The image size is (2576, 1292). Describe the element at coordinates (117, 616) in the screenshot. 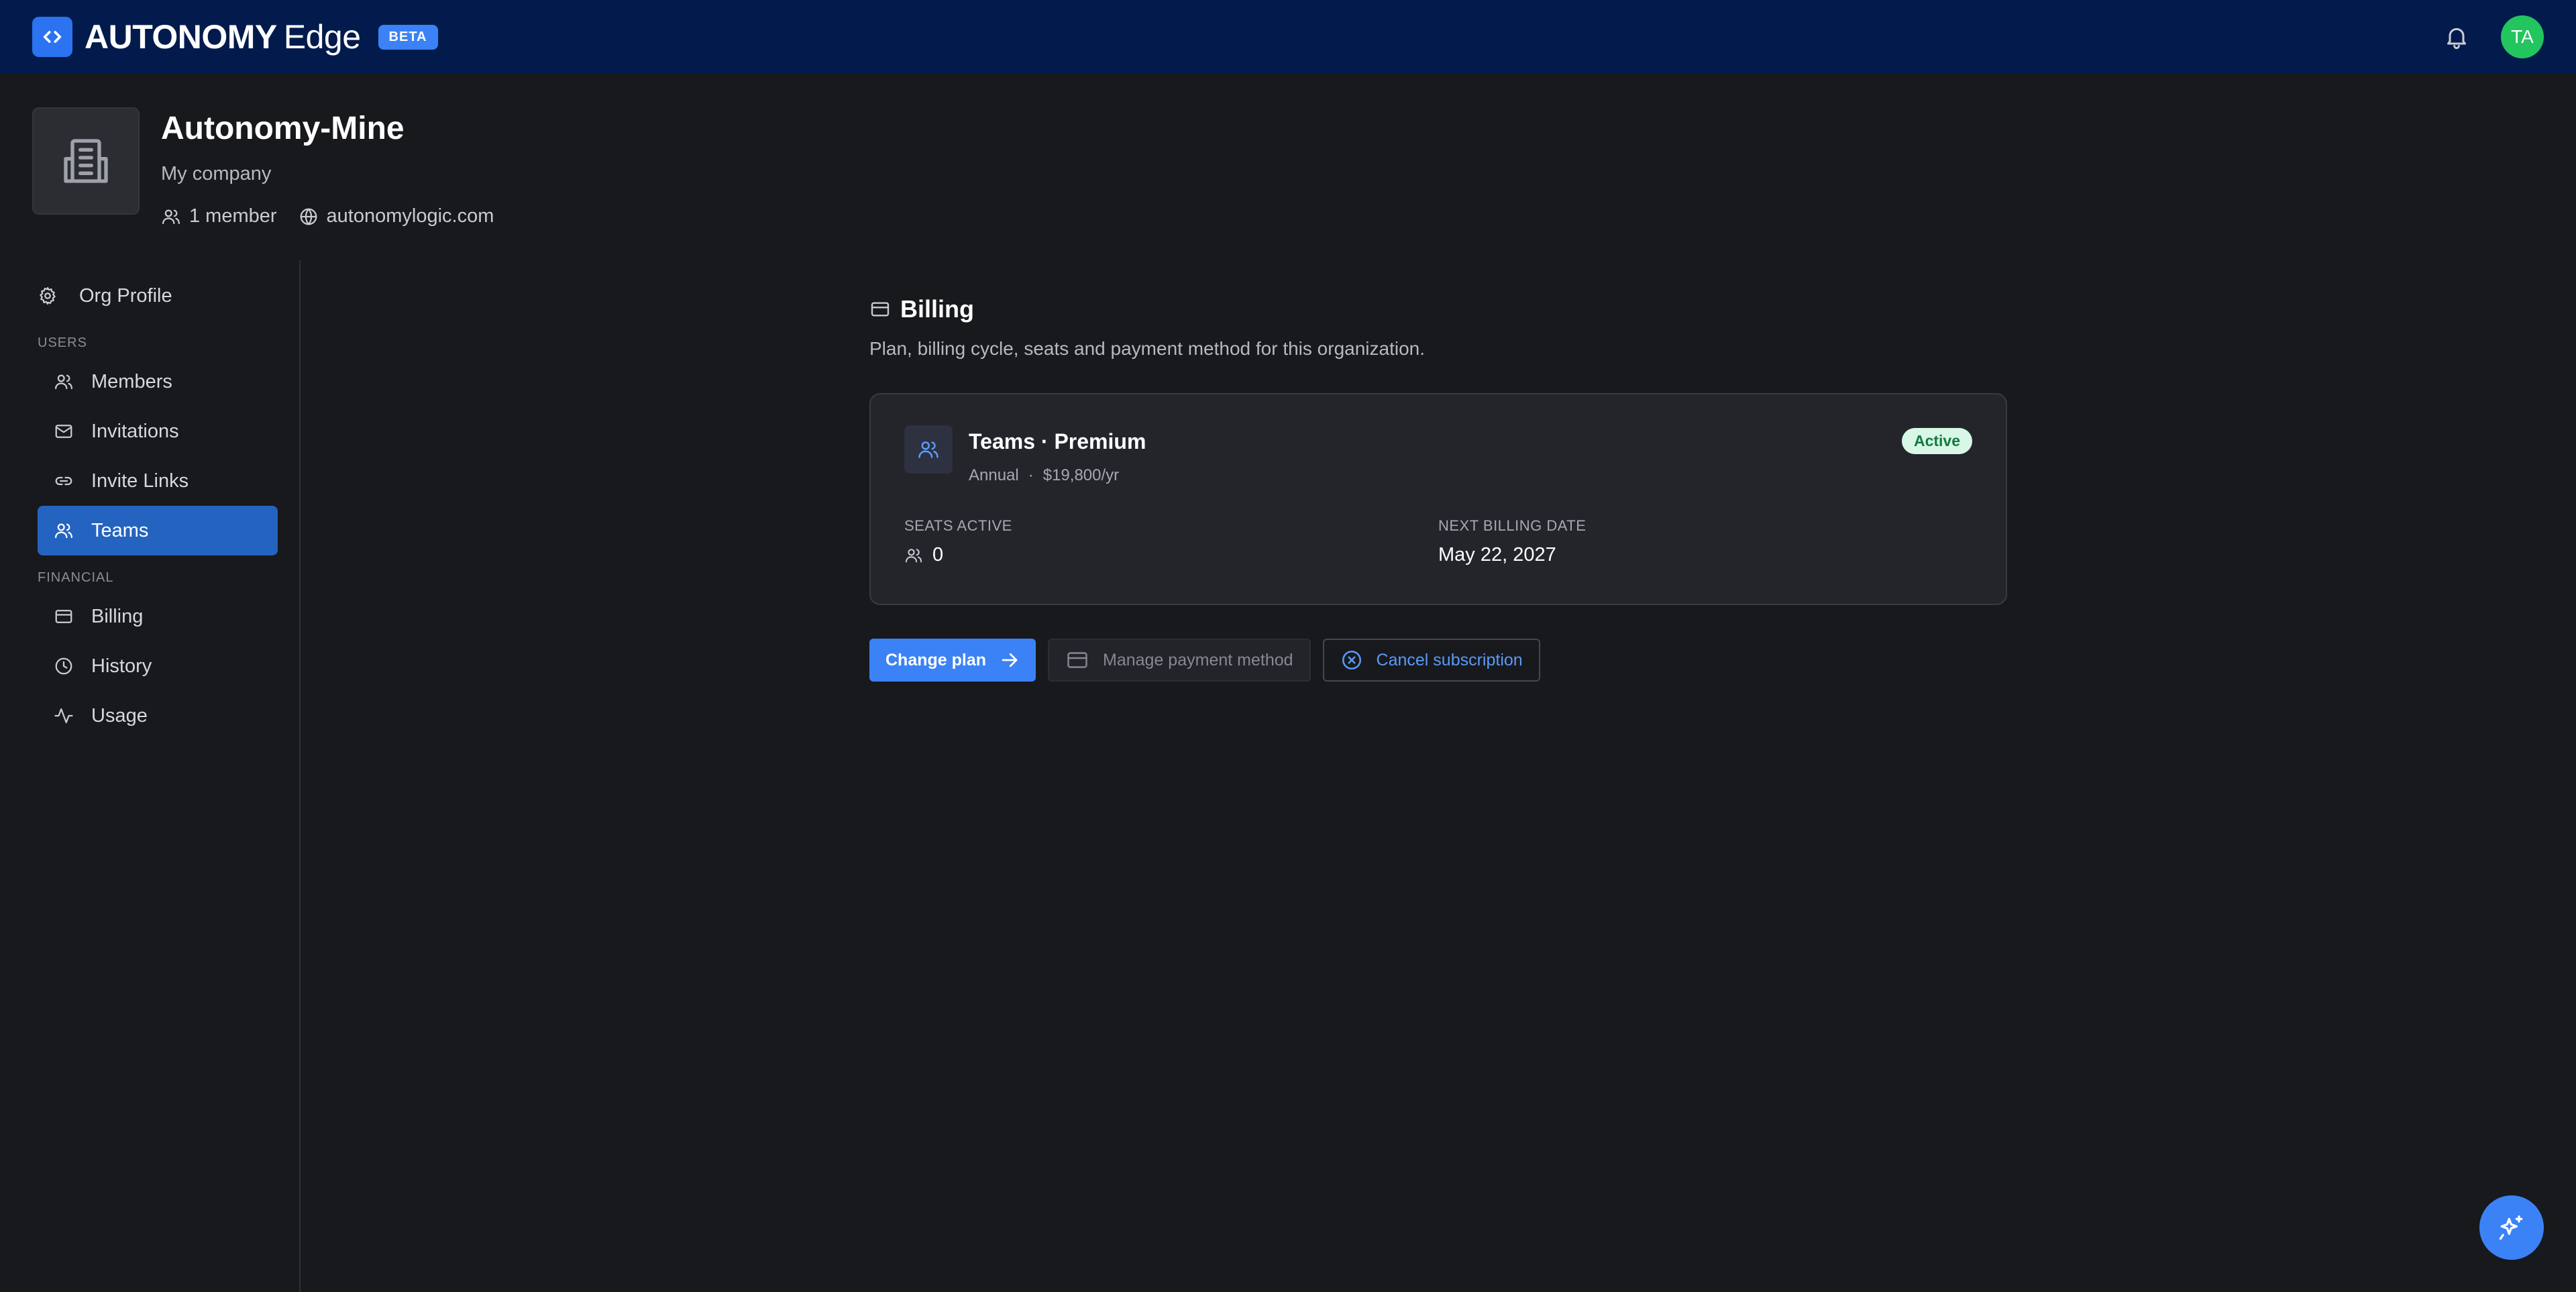

I see `sidebar-item-label: Billing` at that location.